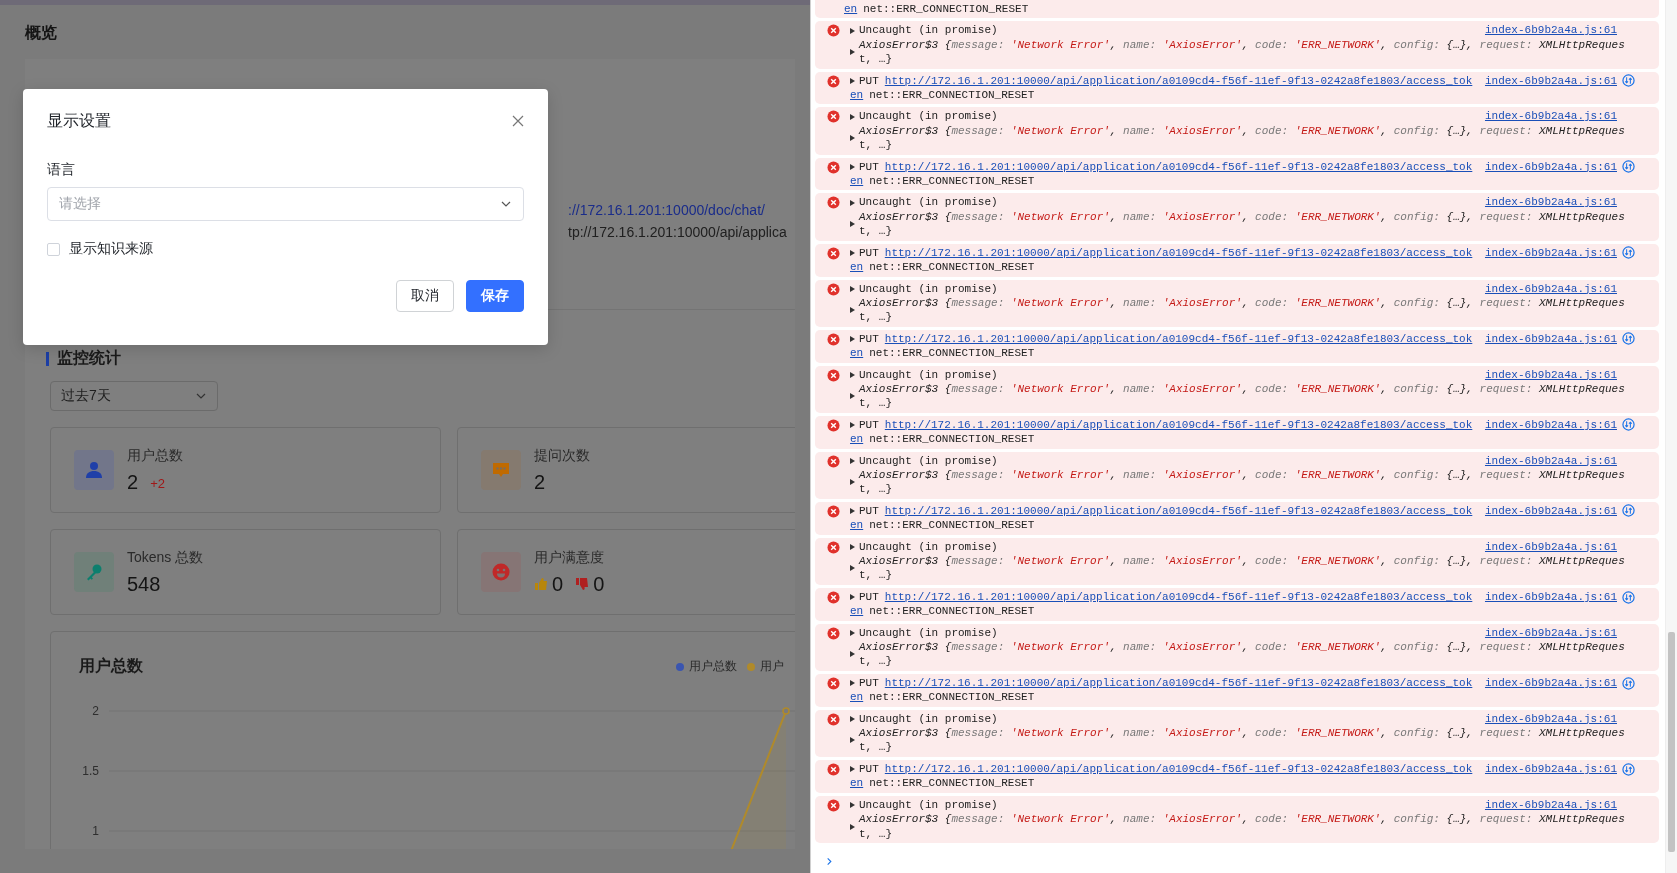 The width and height of the screenshot is (1677, 873). Describe the element at coordinates (111, 249) in the screenshot. I see `checkbox-label: 显示知识来源` at that location.